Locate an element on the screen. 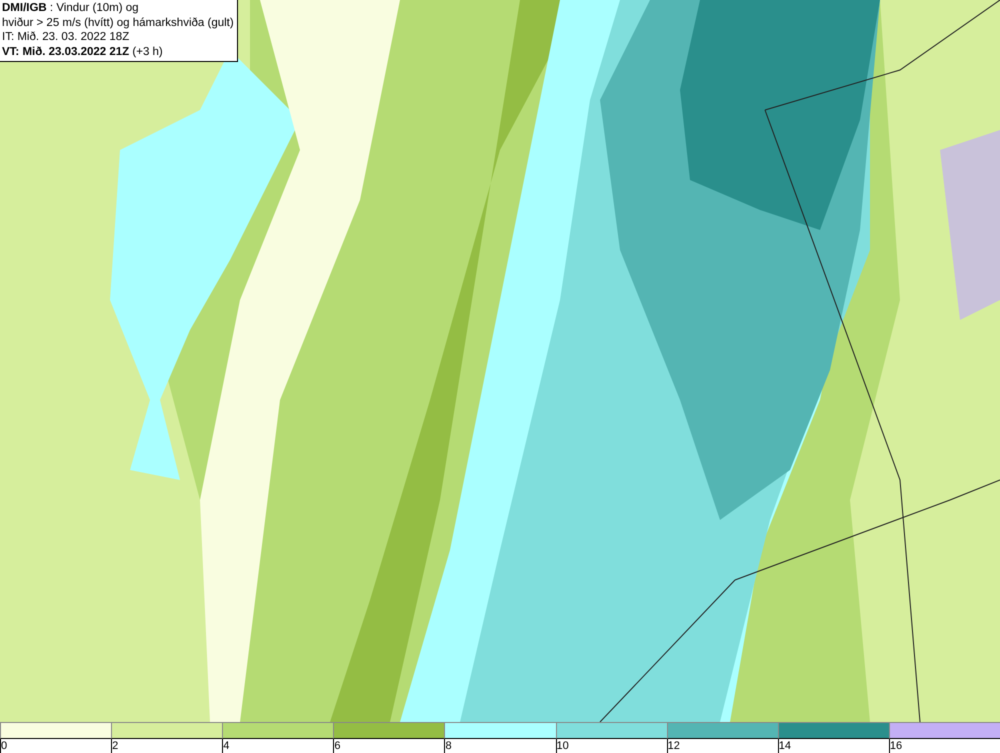 The height and width of the screenshot is (753, 1000). legend-label: 8 is located at coordinates (448, 746).